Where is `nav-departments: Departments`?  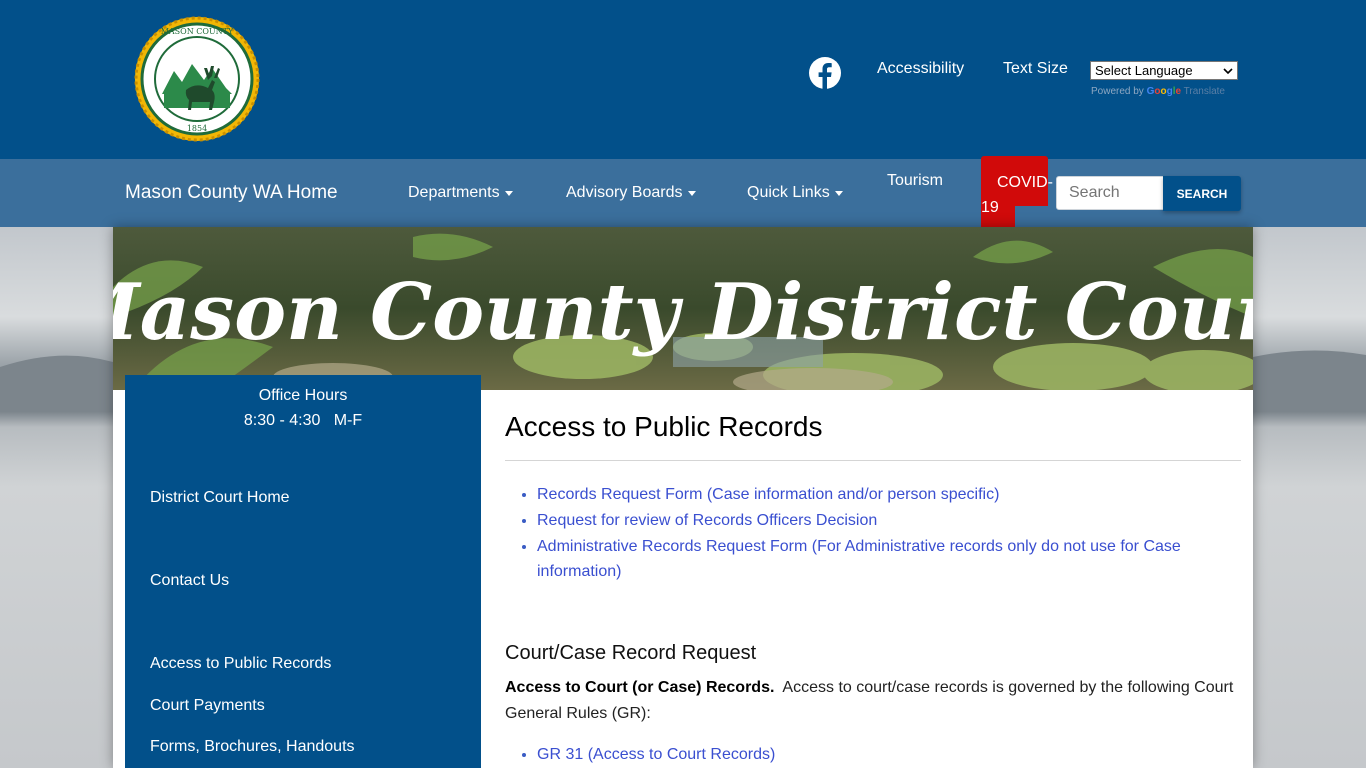
nav-departments: Departments is located at coordinates (460, 193).